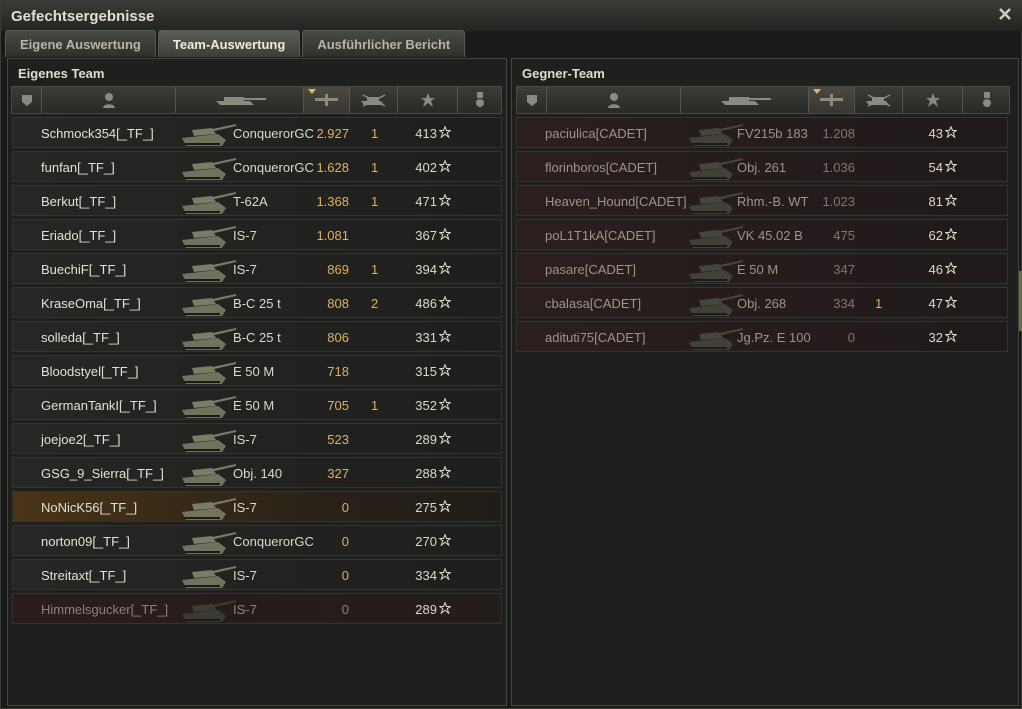  I want to click on kills-value: 1, so click(879, 303).